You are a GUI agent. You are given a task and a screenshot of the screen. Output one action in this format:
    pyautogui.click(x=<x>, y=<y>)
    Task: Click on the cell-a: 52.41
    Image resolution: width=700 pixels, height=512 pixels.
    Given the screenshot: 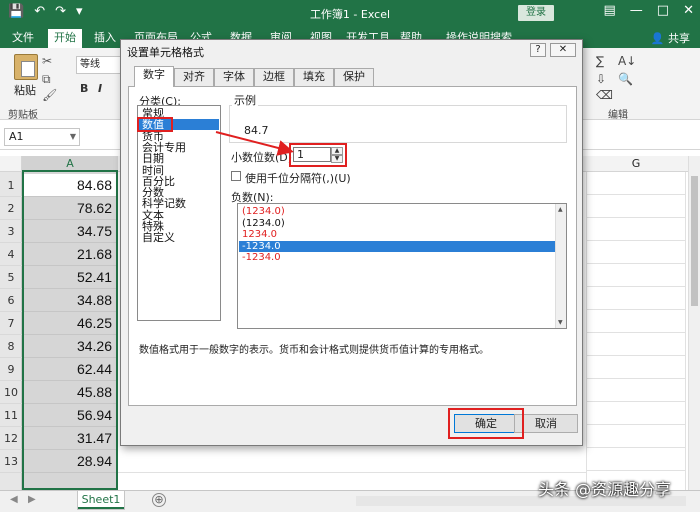 What is the action you would take?
    pyautogui.click(x=70, y=277)
    